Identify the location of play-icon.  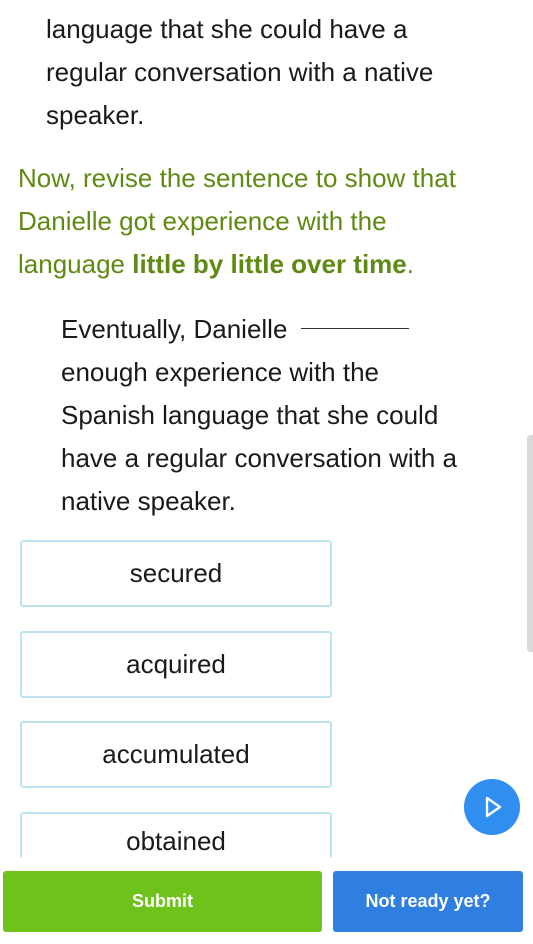
(493, 807).